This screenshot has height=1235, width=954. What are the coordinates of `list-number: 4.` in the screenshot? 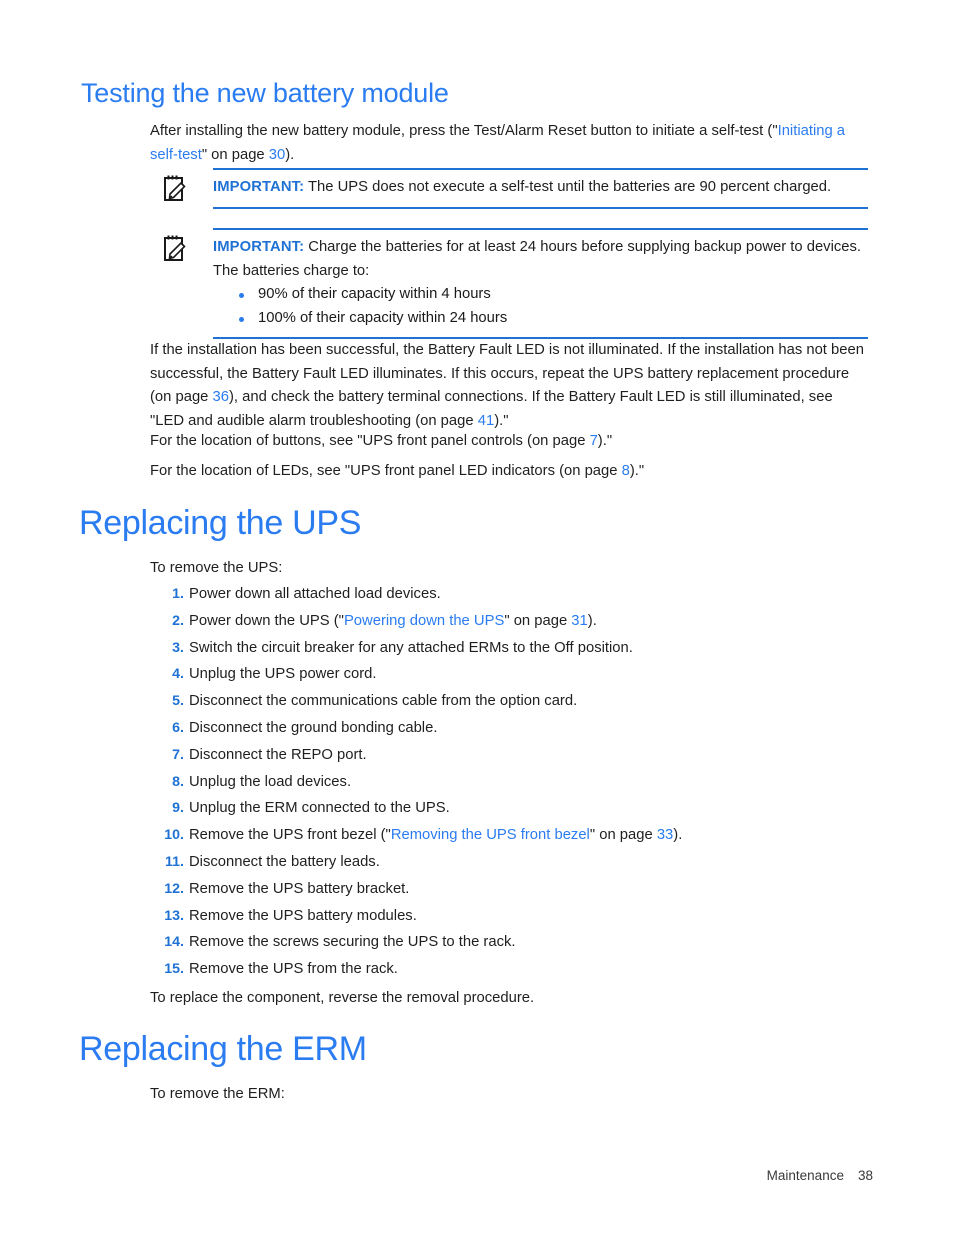 It's located at (178, 674).